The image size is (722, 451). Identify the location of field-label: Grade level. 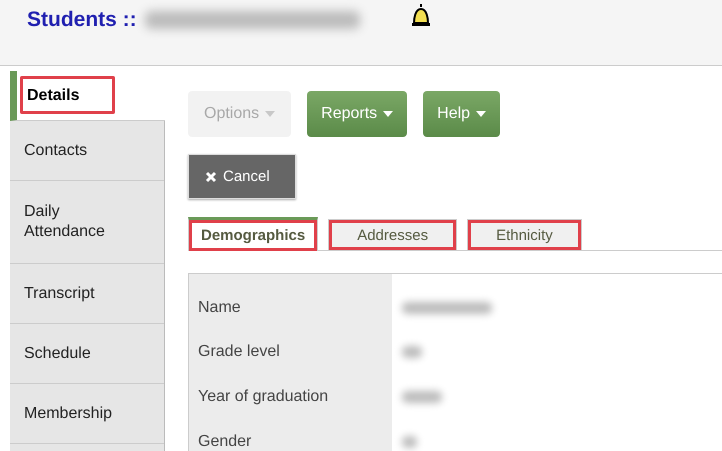
(290, 351).